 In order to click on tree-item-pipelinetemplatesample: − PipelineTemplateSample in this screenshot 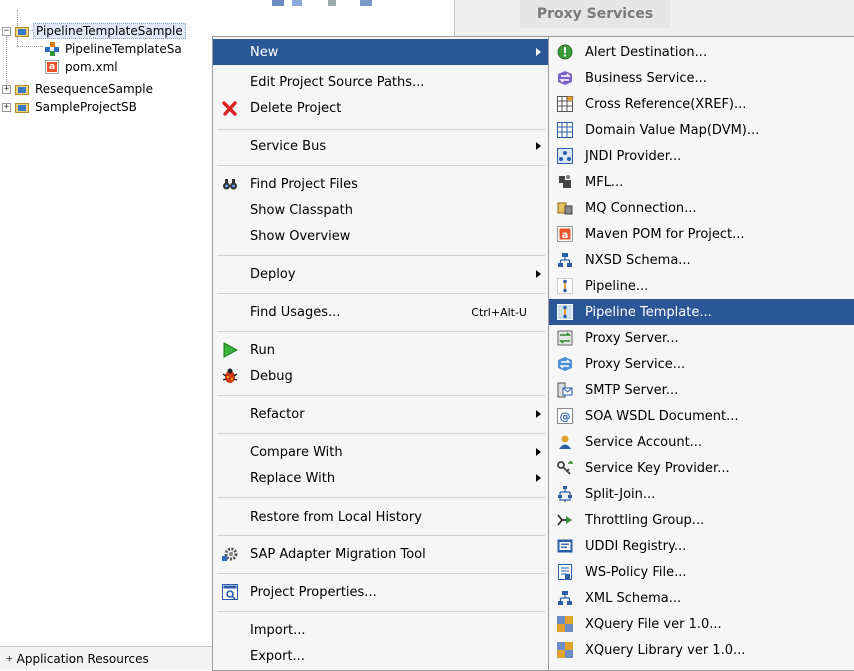, I will do `click(94, 31)`.